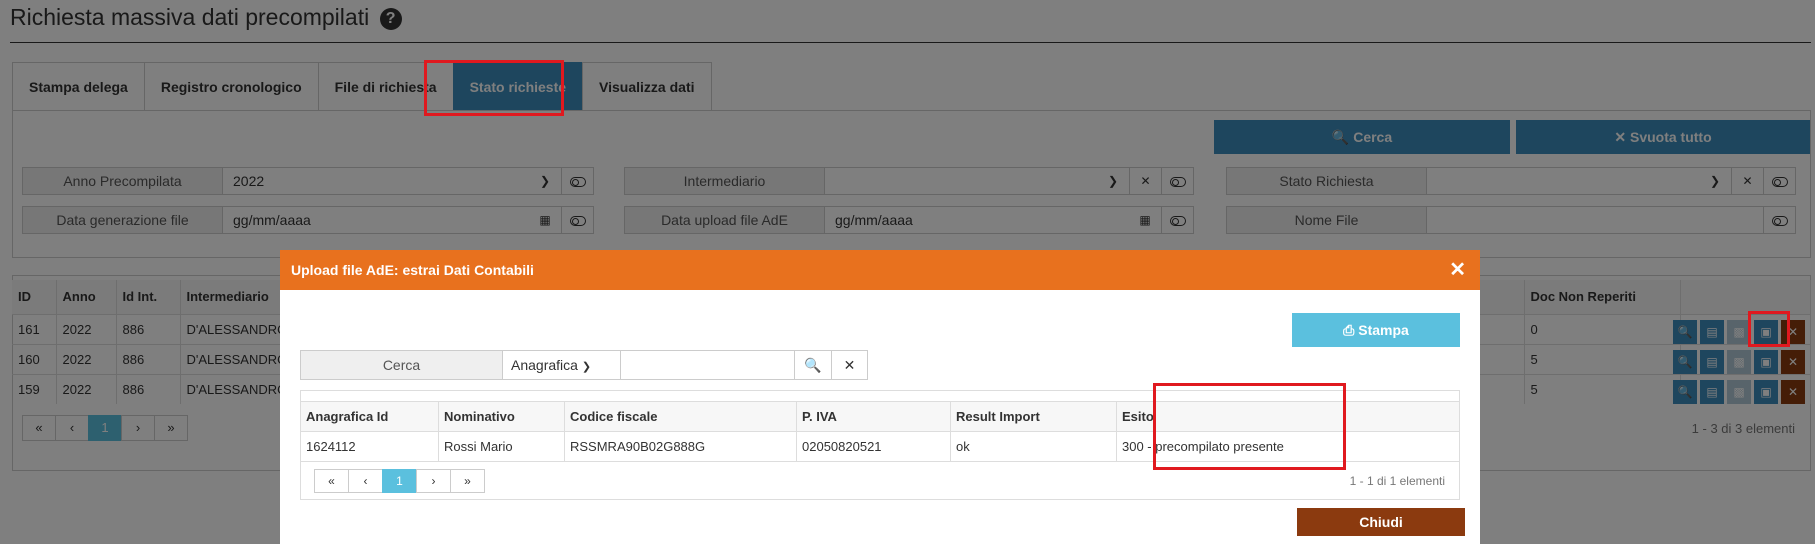 This screenshot has height=544, width=1815. What do you see at coordinates (813, 365) in the screenshot?
I see `search-icon: 🔍` at bounding box center [813, 365].